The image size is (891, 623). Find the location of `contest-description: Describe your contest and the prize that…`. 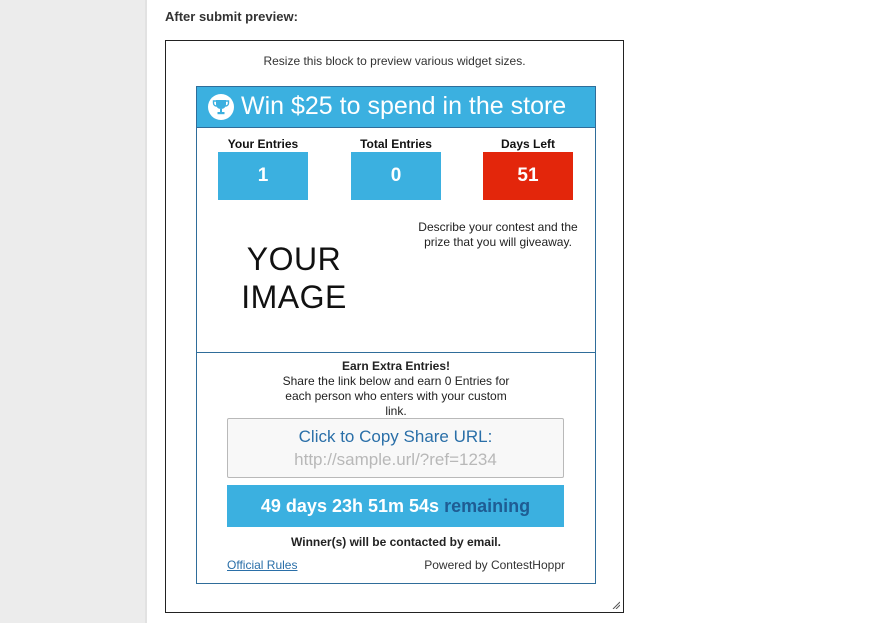

contest-description: Describe your contest and the prize that… is located at coordinates (498, 234).